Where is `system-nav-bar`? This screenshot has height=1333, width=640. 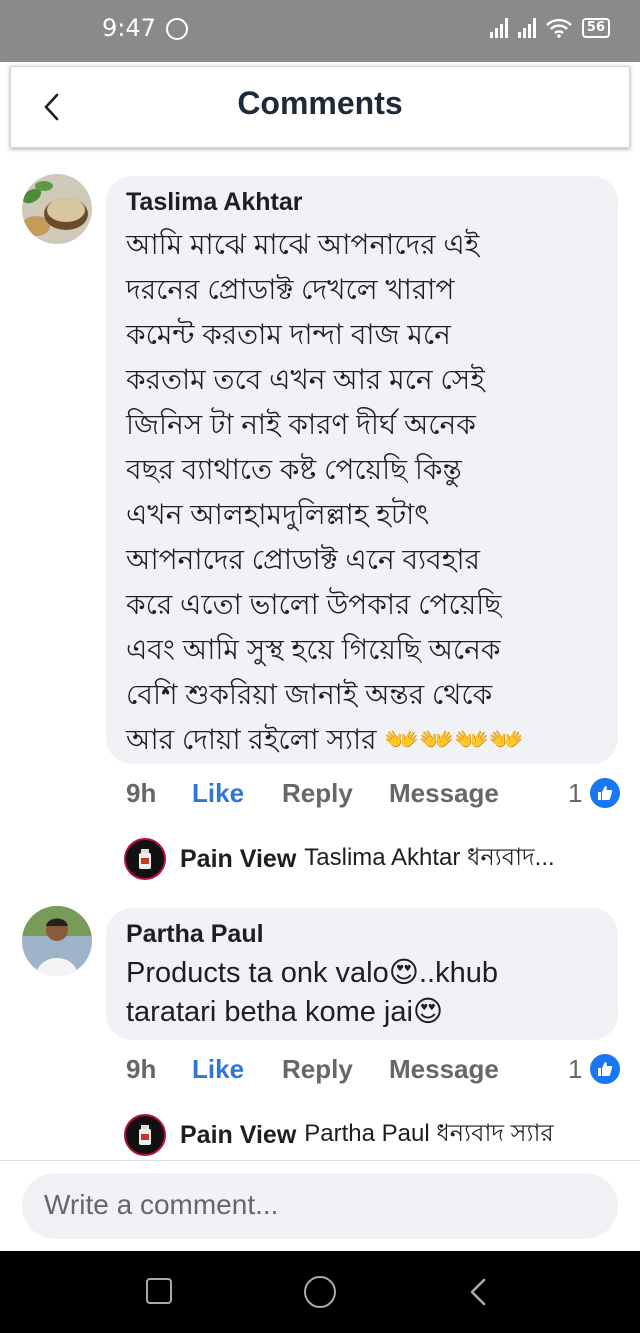 system-nav-bar is located at coordinates (320, 1292).